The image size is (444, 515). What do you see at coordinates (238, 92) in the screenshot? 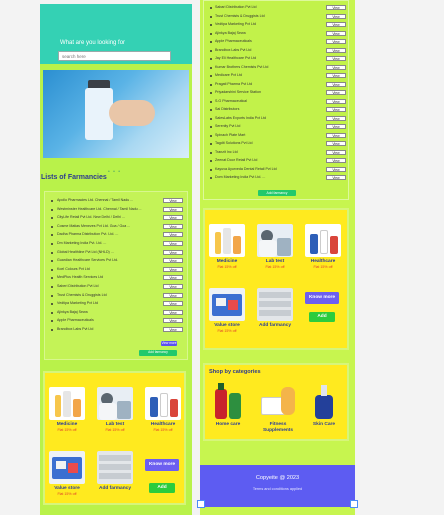
I see `pharmacy-name: Priyadarshini Service Station` at bounding box center [238, 92].